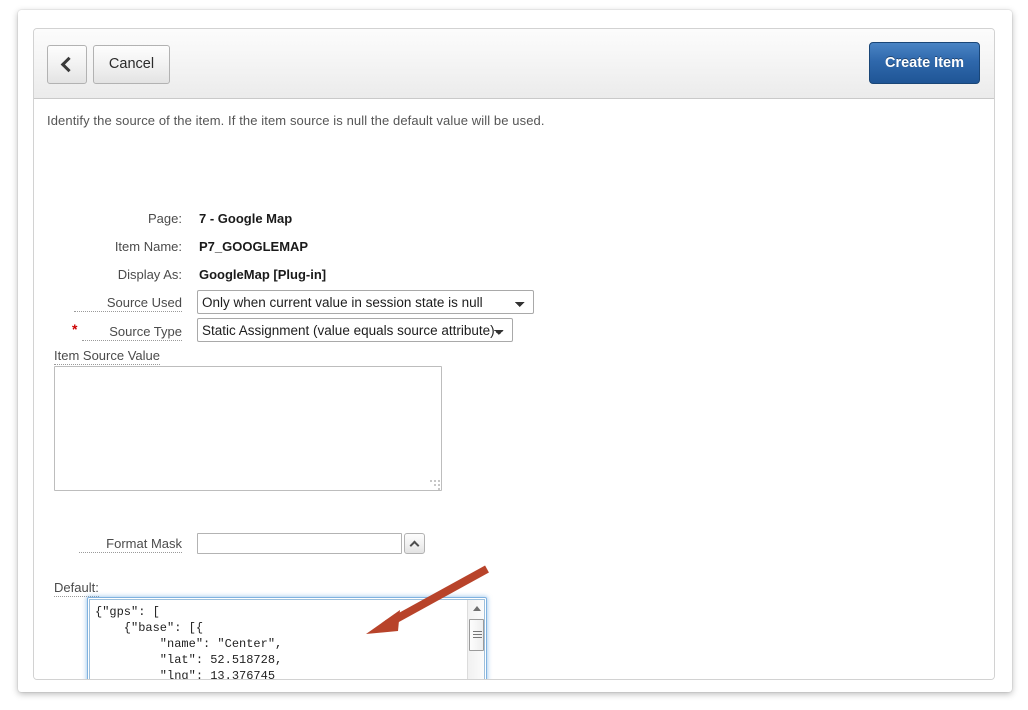 Image resolution: width=1028 pixels, height=710 pixels. I want to click on default-textarea-scrollbar, so click(476, 639).